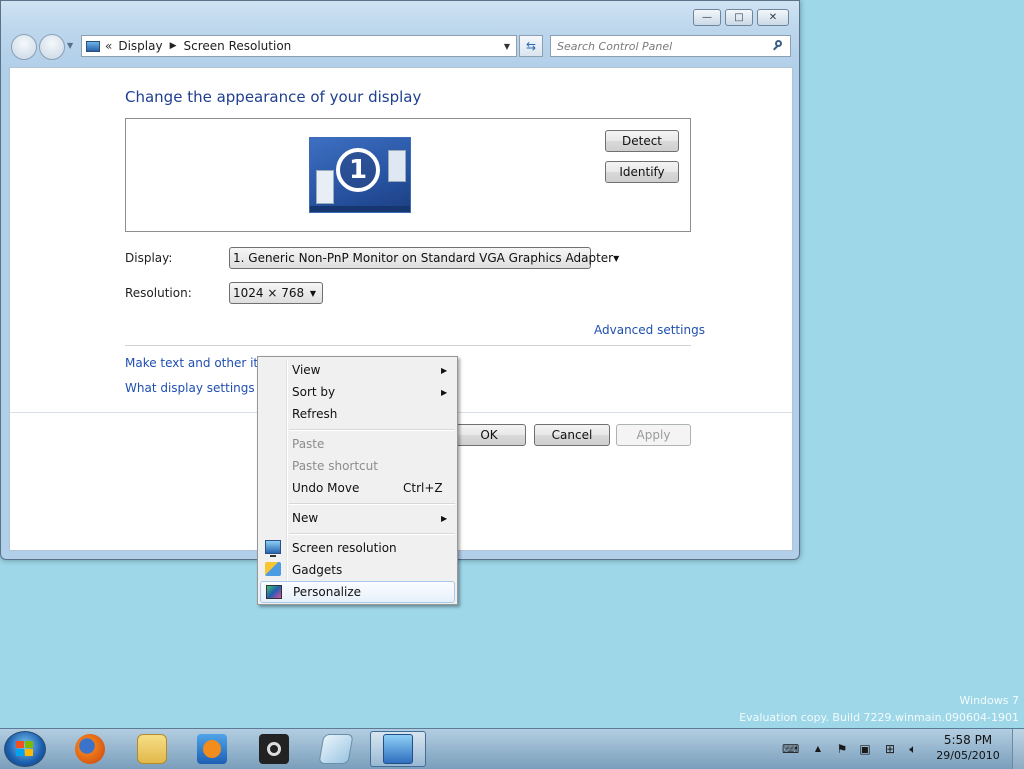 The width and height of the screenshot is (1024, 769). I want to click on cancel-button: Cancel, so click(572, 435).